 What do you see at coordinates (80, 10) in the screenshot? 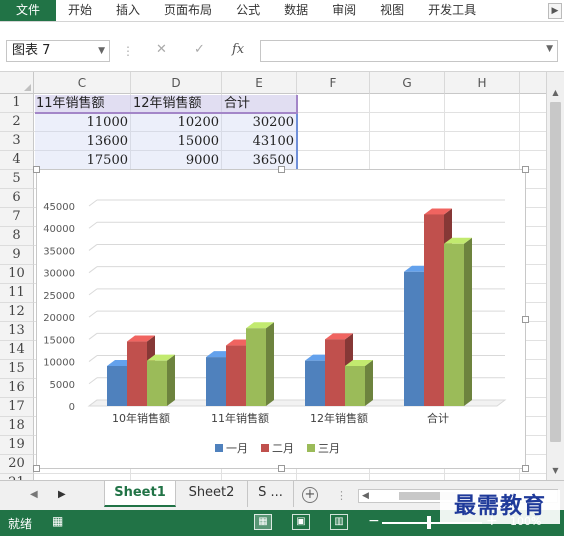
I see `tab-home: 开始` at bounding box center [80, 10].